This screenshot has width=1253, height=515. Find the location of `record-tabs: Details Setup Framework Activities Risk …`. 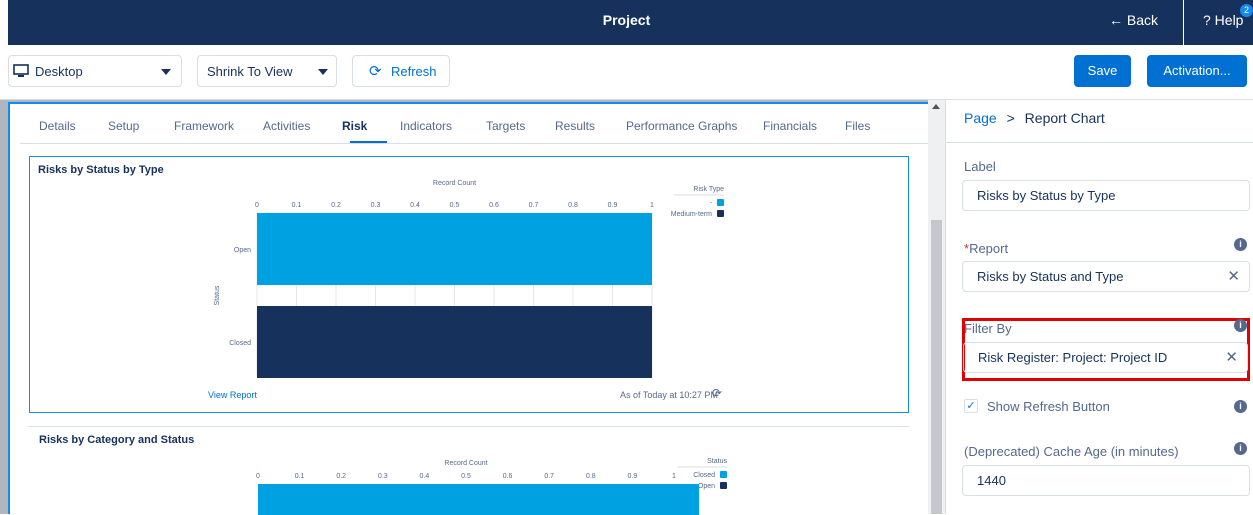

record-tabs: Details Setup Framework Activities Risk … is located at coordinates (478, 125).